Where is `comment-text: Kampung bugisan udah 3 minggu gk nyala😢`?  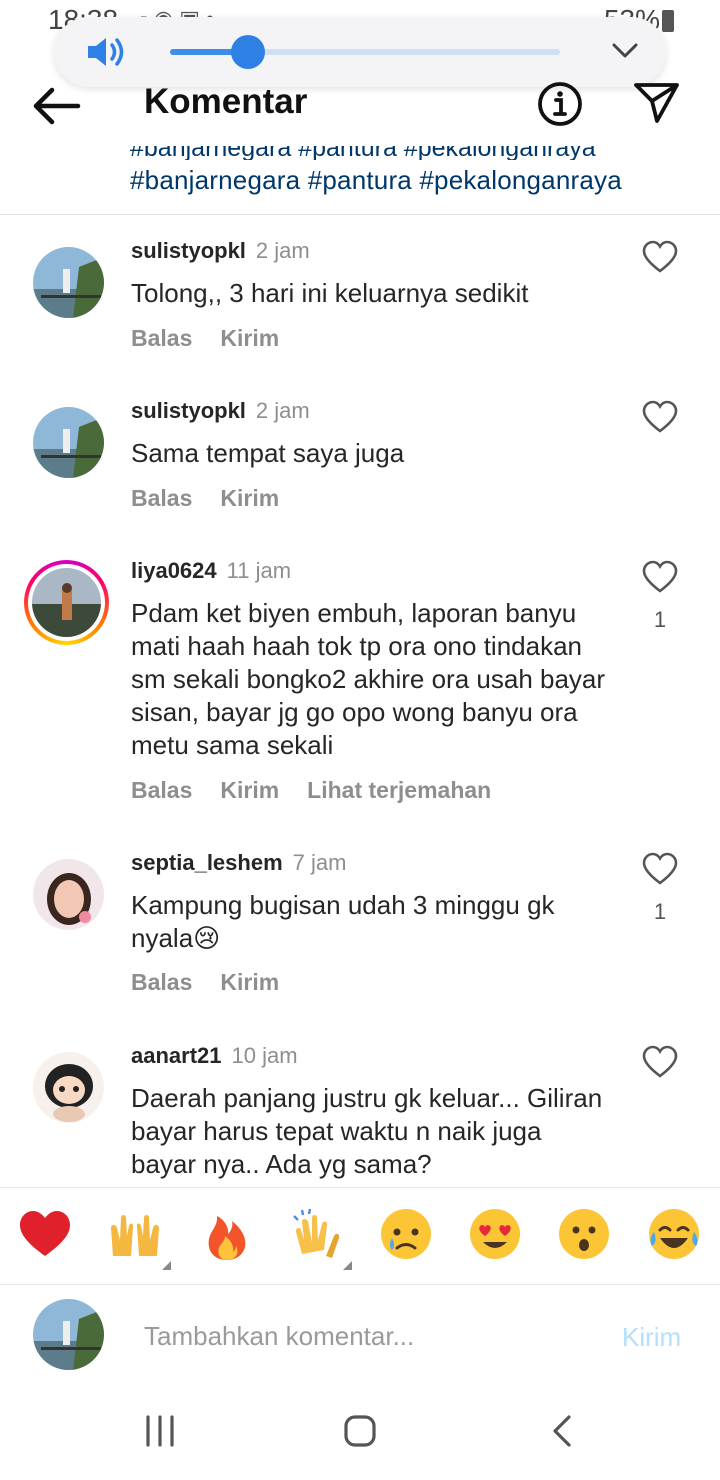
comment-text: Kampung bugisan udah 3 minggu gk nyala😢 is located at coordinates (343, 921).